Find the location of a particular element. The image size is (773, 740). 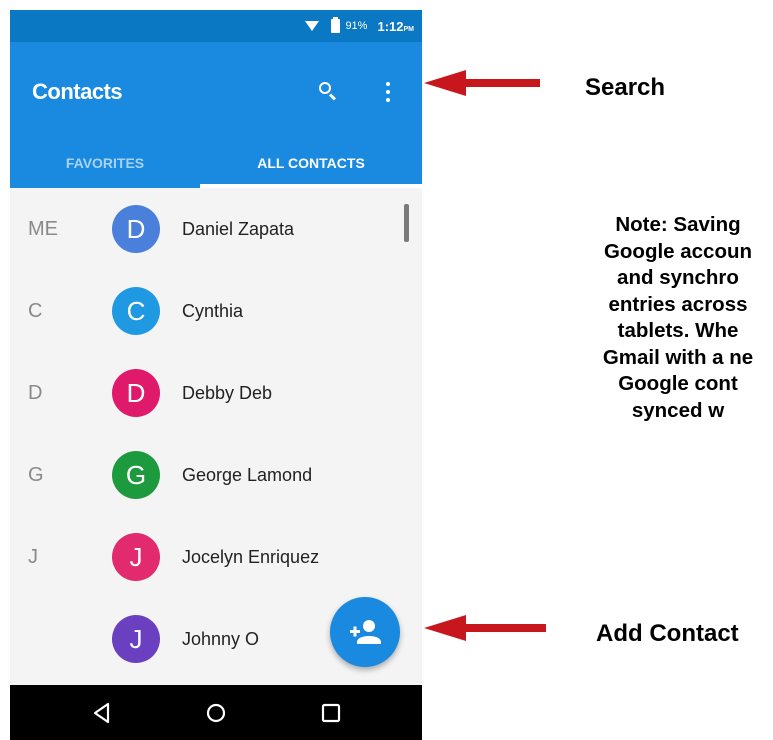

add-contact-button is located at coordinates (365, 632).